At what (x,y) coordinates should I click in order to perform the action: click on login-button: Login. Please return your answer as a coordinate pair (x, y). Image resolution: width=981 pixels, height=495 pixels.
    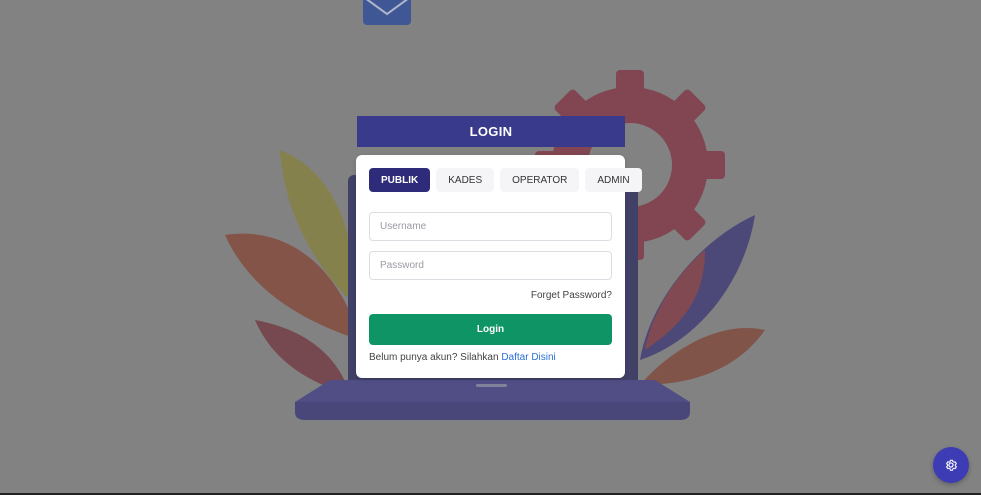
    Looking at the image, I should click on (490, 329).